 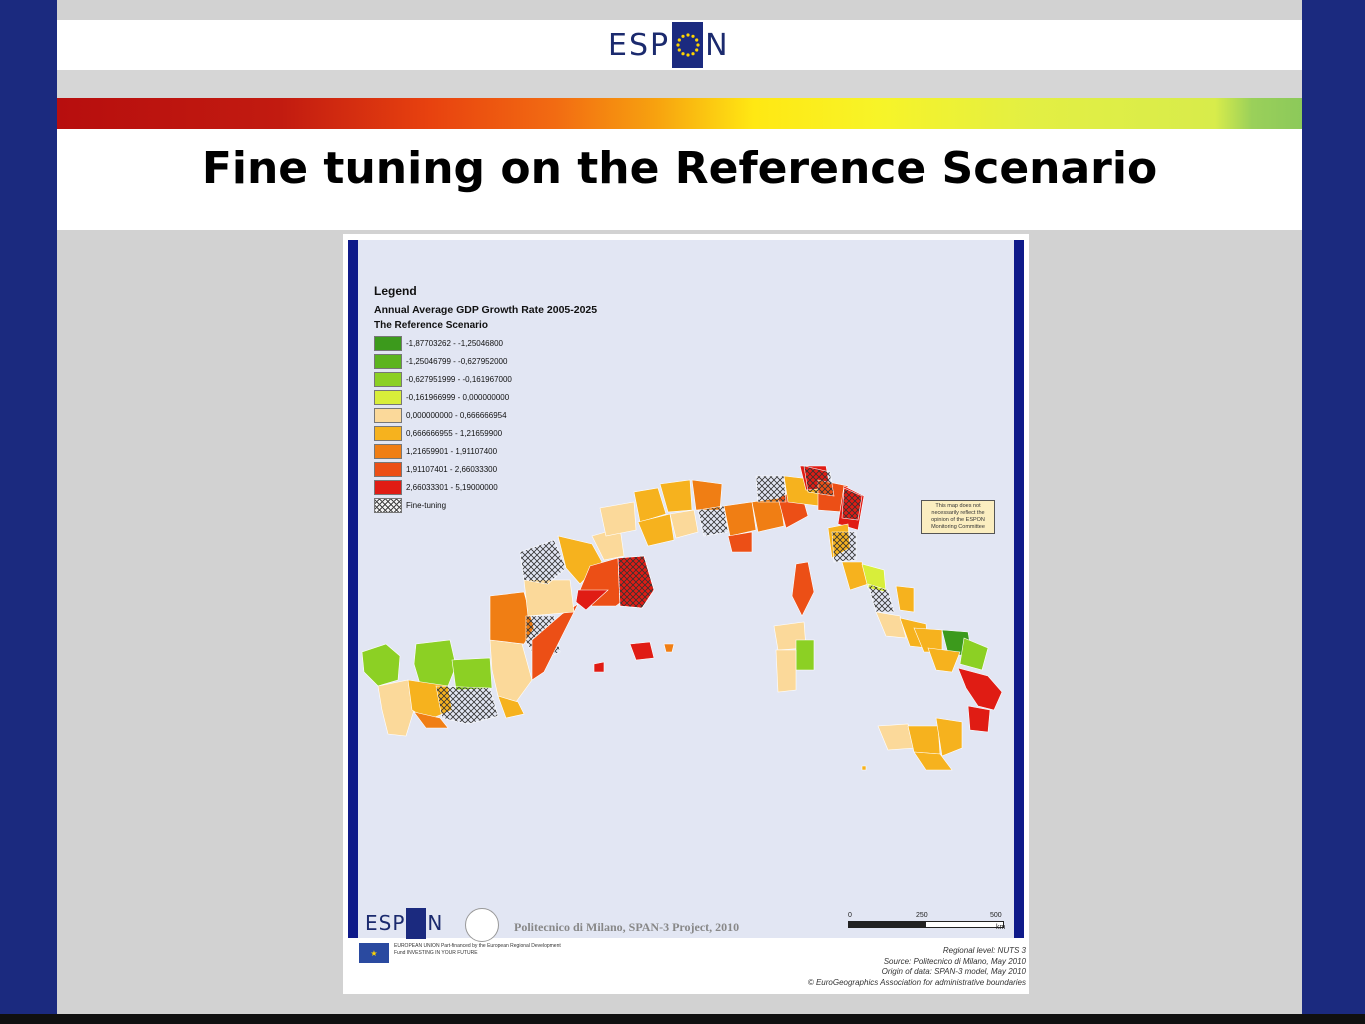 I want to click on legend-row: 2,66033301 - 5,19000000, so click(x=524, y=487).